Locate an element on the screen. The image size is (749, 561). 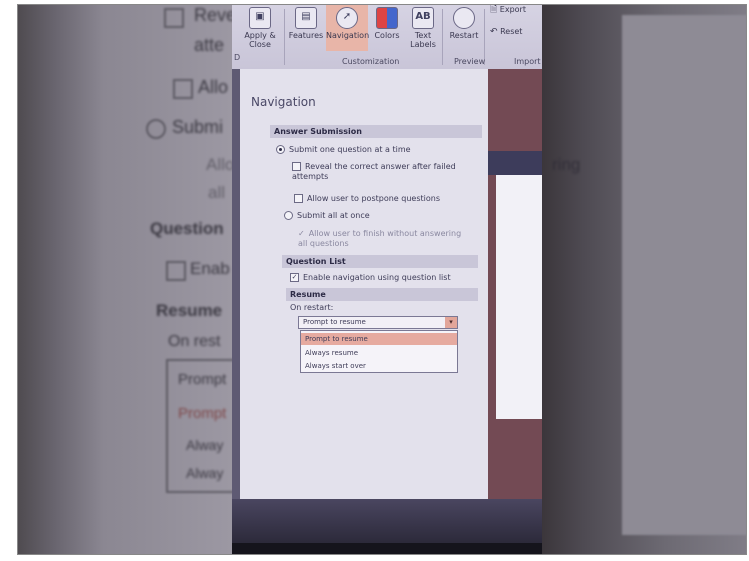
chevron-down-icon: ▾ is located at coordinates (451, 322).